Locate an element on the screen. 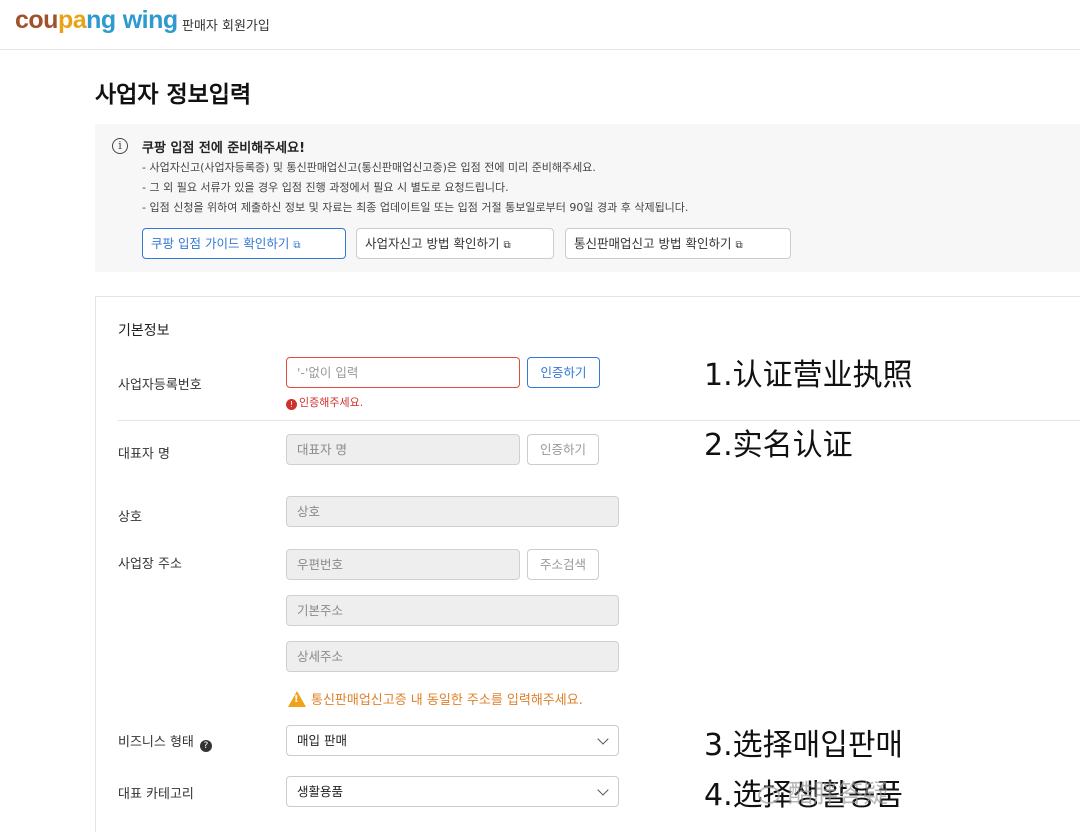  representative-input: 대표자 명 is located at coordinates (403, 449).